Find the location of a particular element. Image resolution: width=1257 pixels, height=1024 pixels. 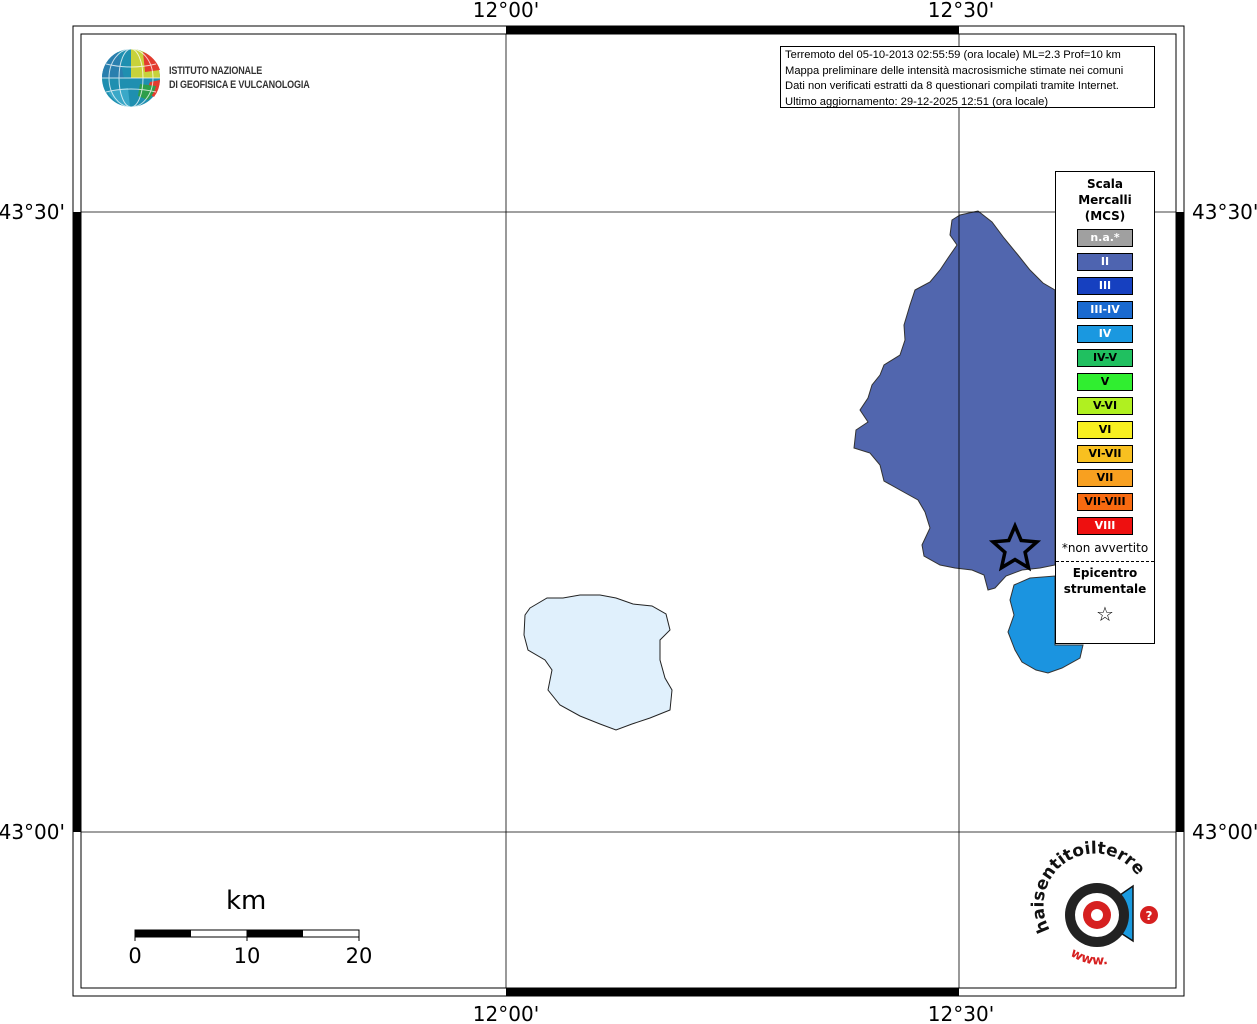

legend-item: III-IV is located at coordinates (1105, 310).